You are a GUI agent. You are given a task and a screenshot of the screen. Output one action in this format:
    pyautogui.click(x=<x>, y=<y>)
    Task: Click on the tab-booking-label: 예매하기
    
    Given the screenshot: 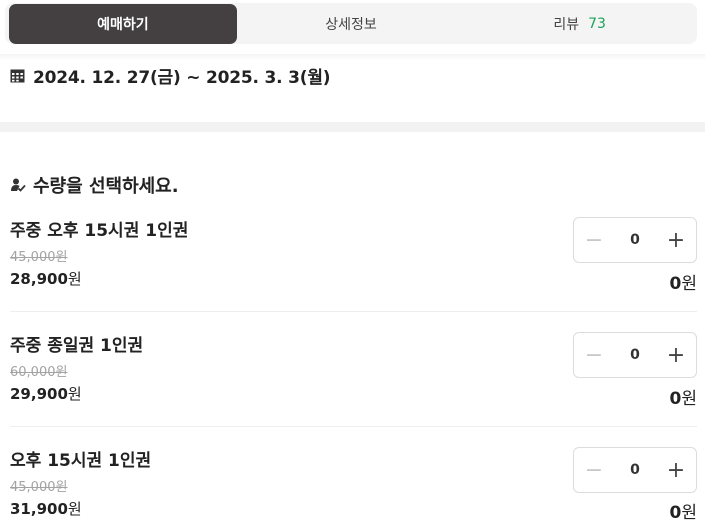 What is the action you would take?
    pyautogui.click(x=123, y=24)
    